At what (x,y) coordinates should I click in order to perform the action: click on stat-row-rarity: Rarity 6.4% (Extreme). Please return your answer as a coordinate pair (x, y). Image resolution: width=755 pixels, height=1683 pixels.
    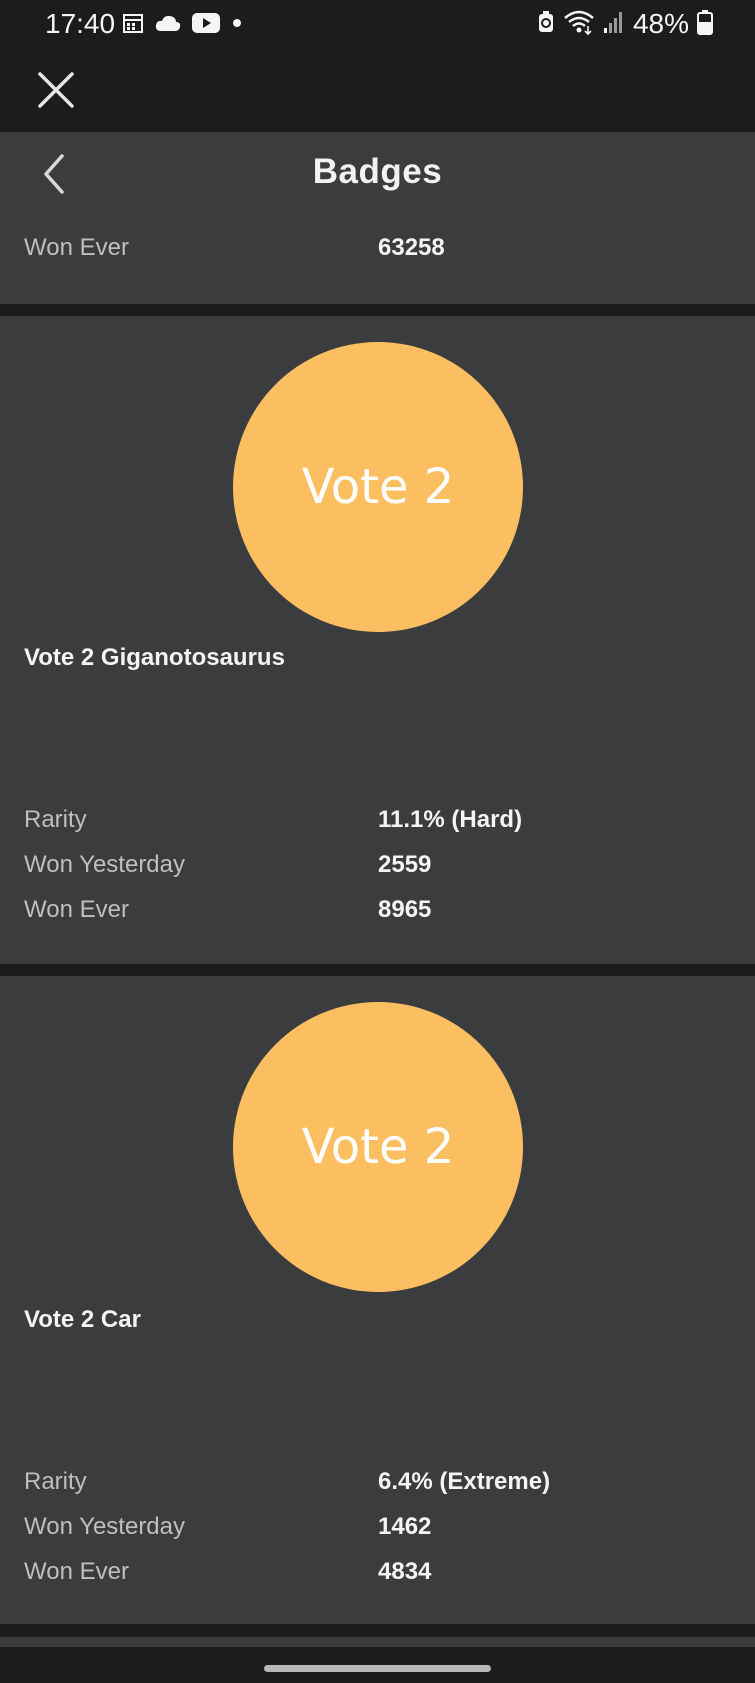
    Looking at the image, I should click on (374, 1484).